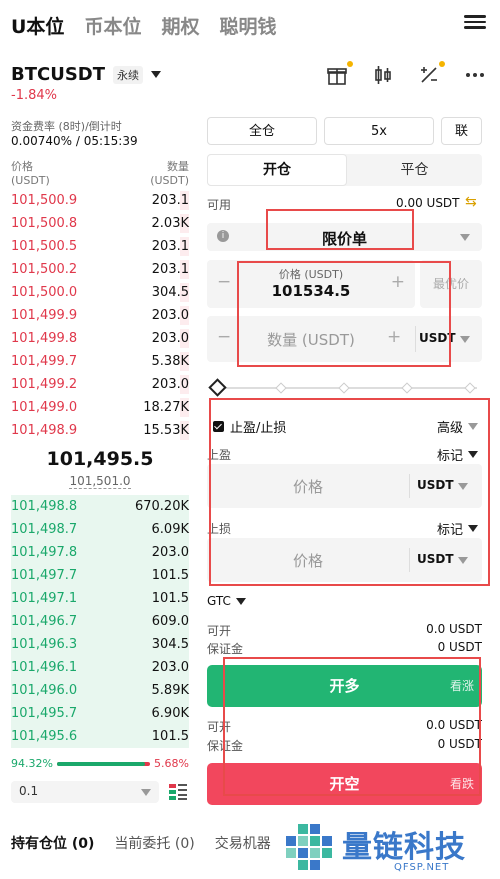  What do you see at coordinates (44, 269) in the screenshot?
I see `ask-price: 101,500.2` at bounding box center [44, 269].